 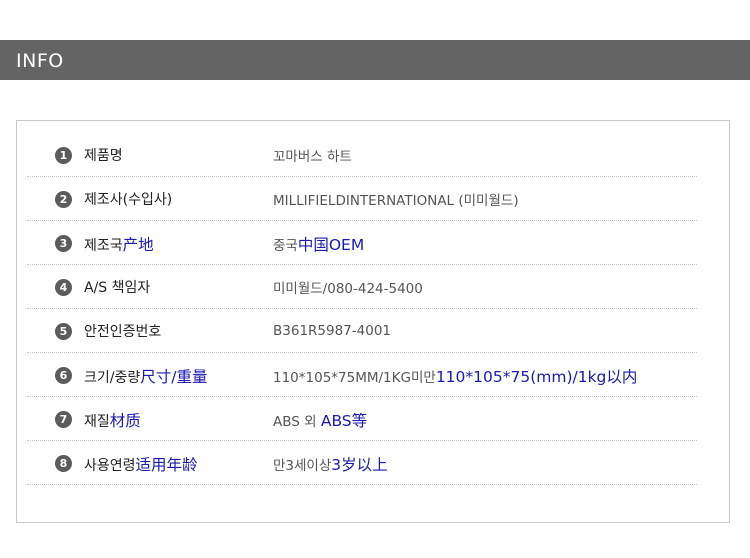 What do you see at coordinates (375, 60) in the screenshot?
I see `info-header-bar: INFO` at bounding box center [375, 60].